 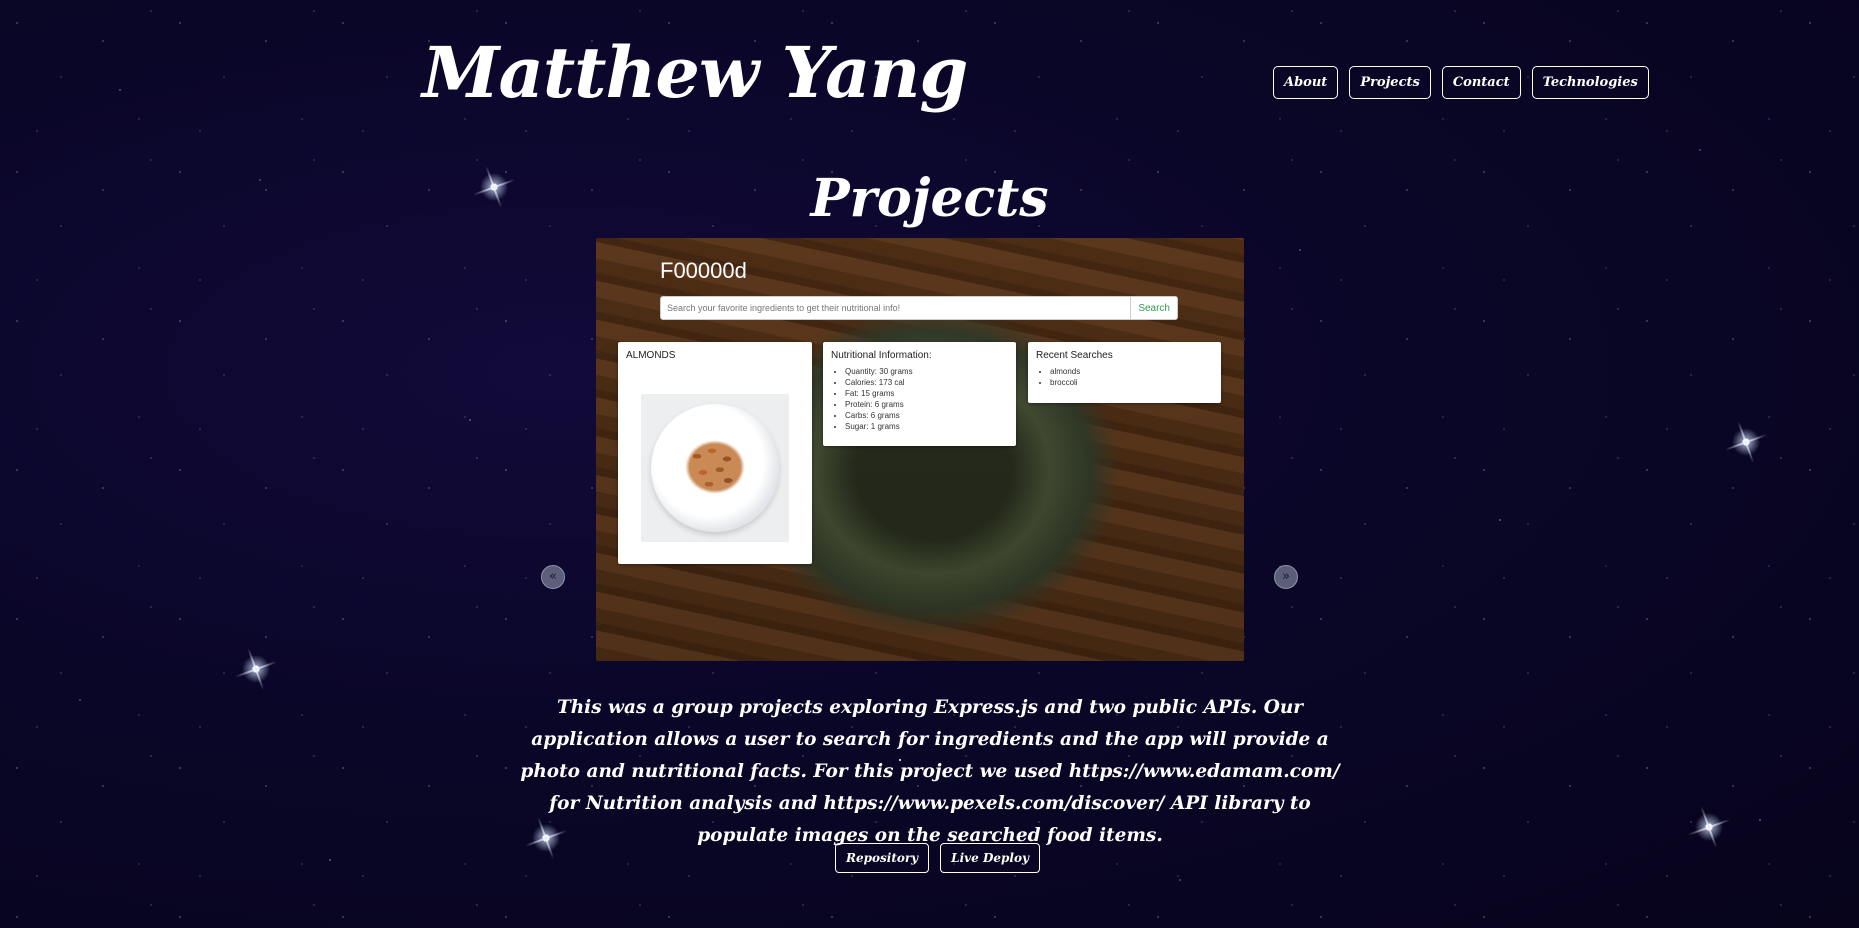 I want to click on nav-about-button: About, so click(x=1306, y=82).